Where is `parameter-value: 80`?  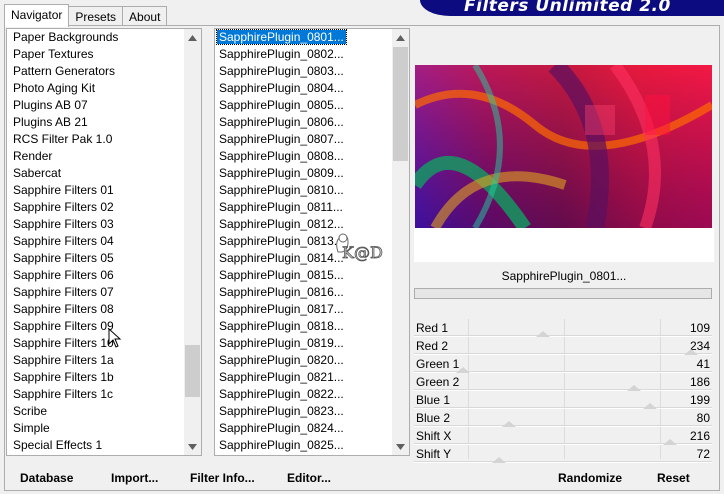 parameter-value: 80 is located at coordinates (703, 418).